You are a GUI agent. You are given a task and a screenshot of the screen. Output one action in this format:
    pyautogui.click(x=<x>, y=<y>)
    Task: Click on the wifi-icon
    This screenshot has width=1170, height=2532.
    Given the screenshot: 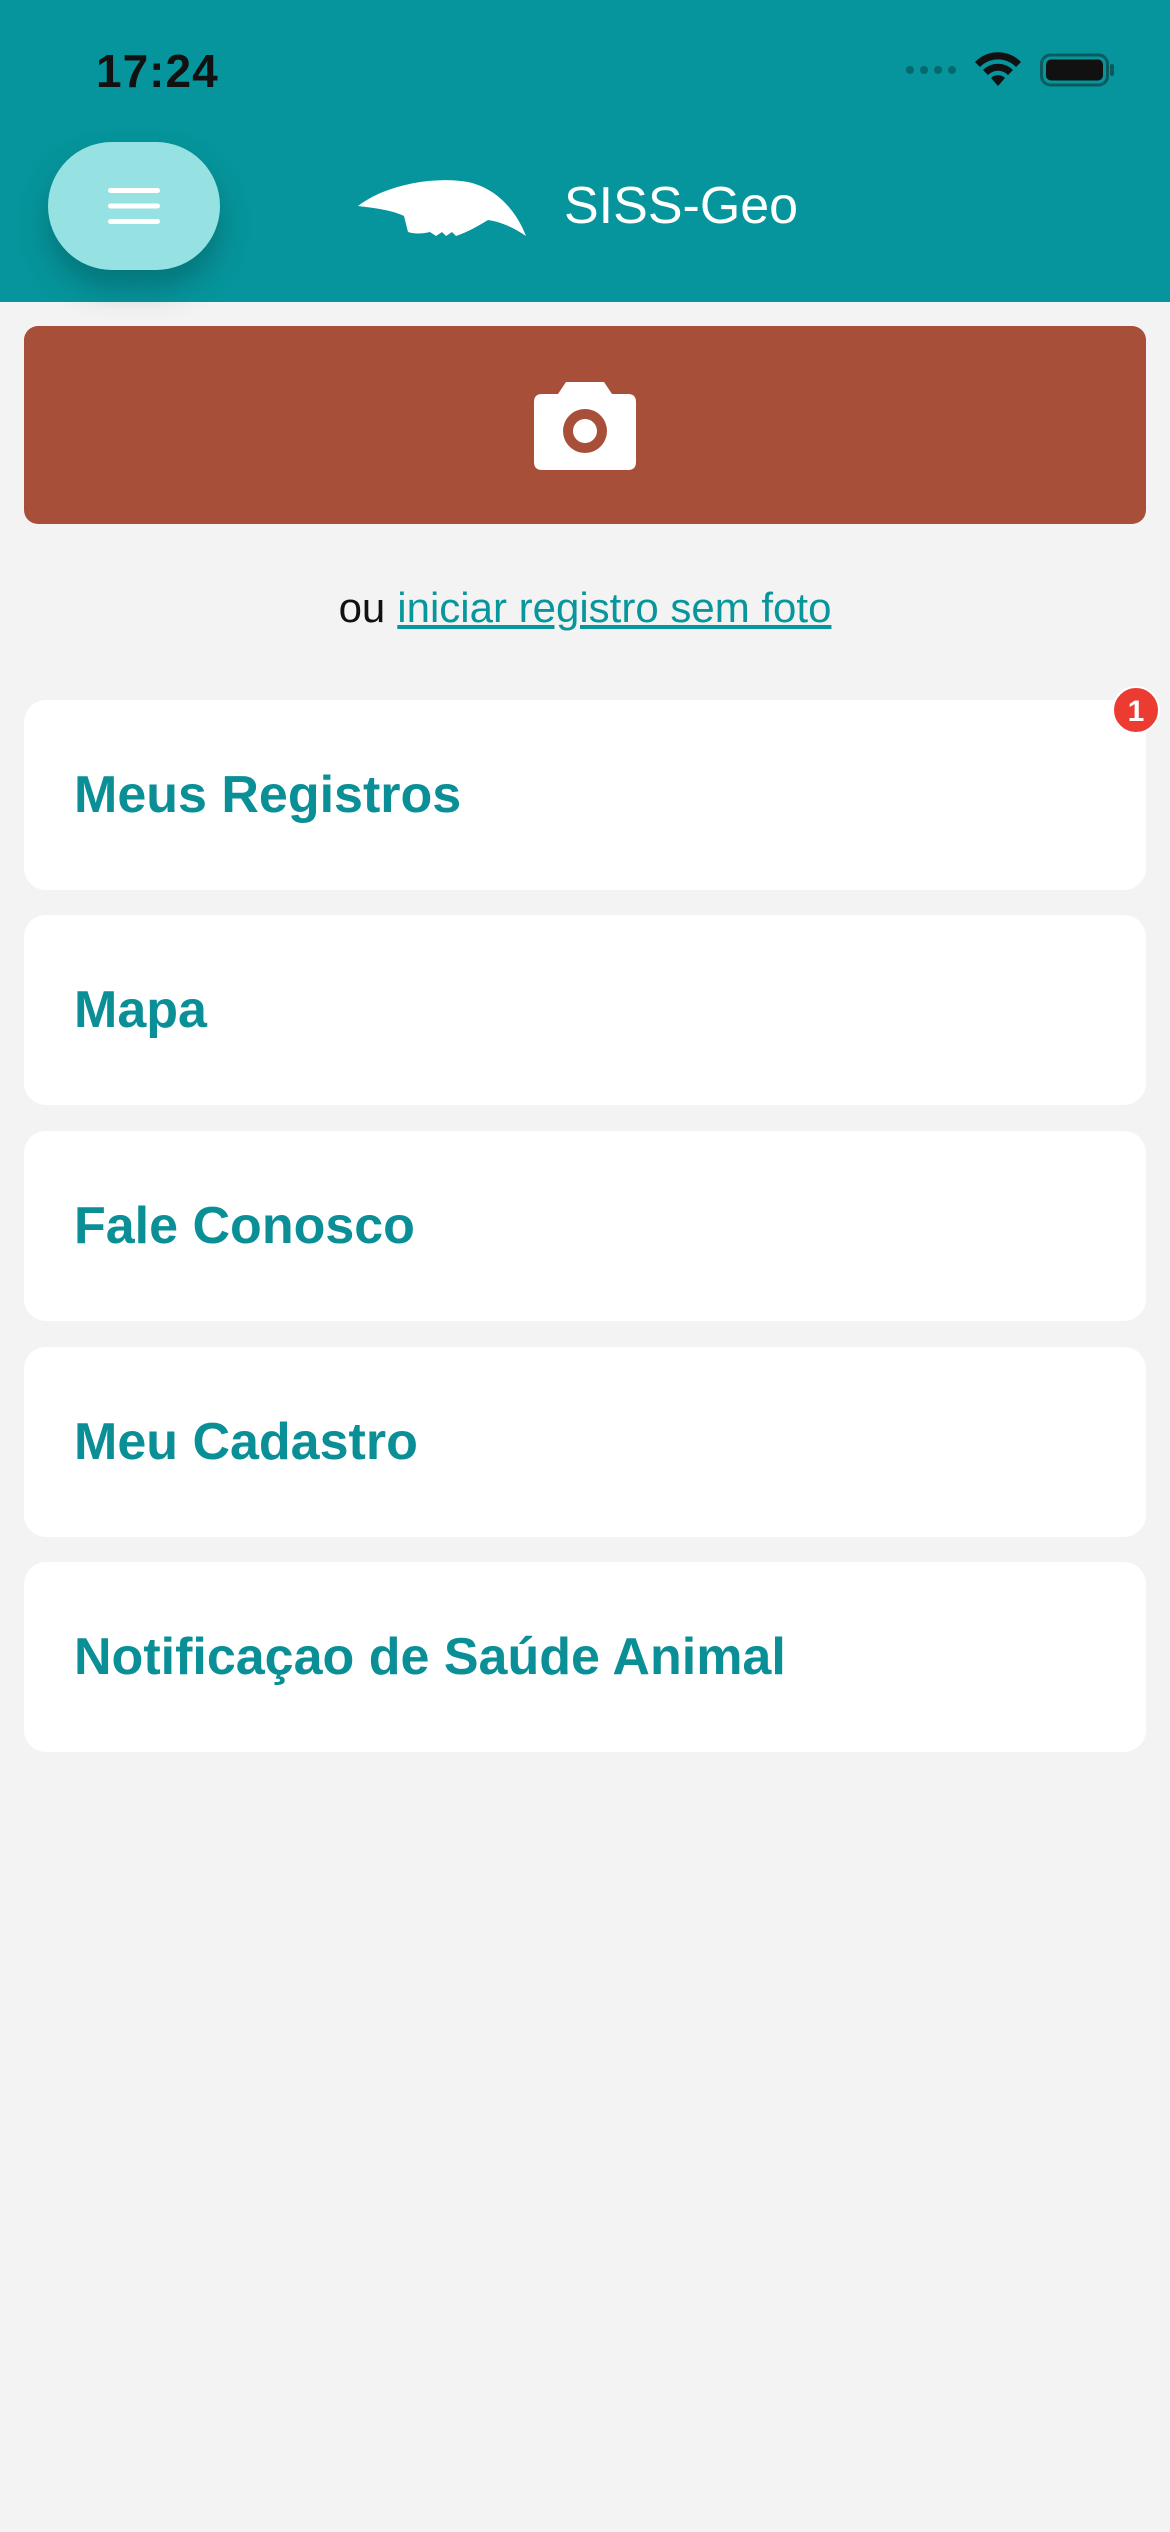 What is the action you would take?
    pyautogui.click(x=998, y=69)
    